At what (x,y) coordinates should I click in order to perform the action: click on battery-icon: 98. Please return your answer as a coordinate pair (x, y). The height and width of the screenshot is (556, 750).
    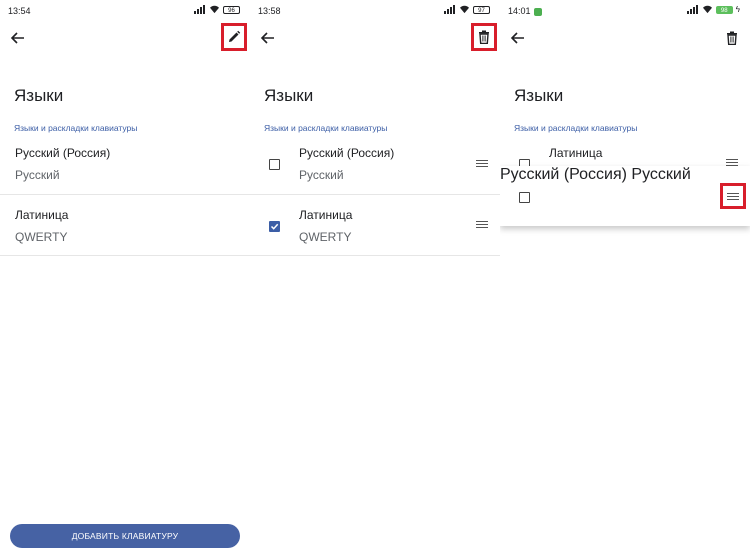
    Looking at the image, I should click on (724, 9).